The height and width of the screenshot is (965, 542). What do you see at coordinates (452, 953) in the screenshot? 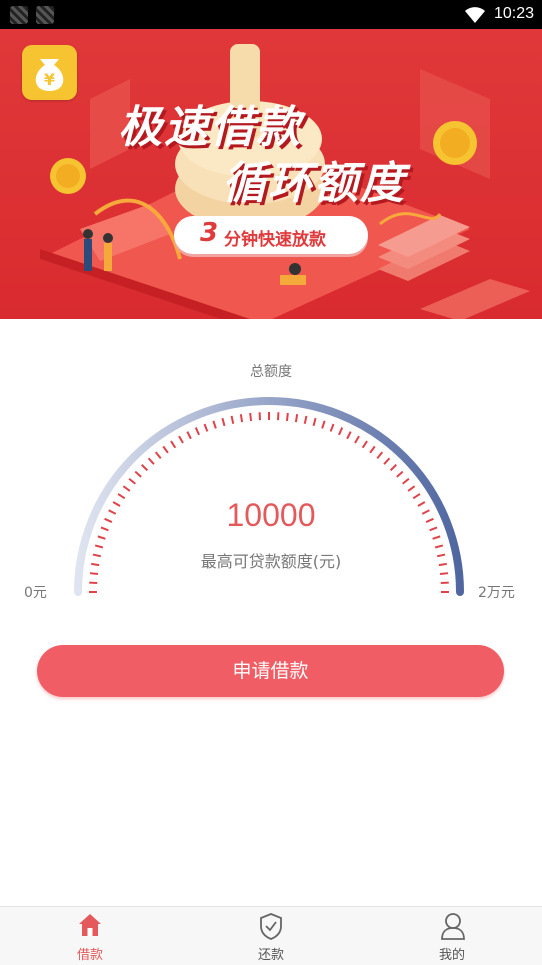
I see `tab-label: 我的` at bounding box center [452, 953].